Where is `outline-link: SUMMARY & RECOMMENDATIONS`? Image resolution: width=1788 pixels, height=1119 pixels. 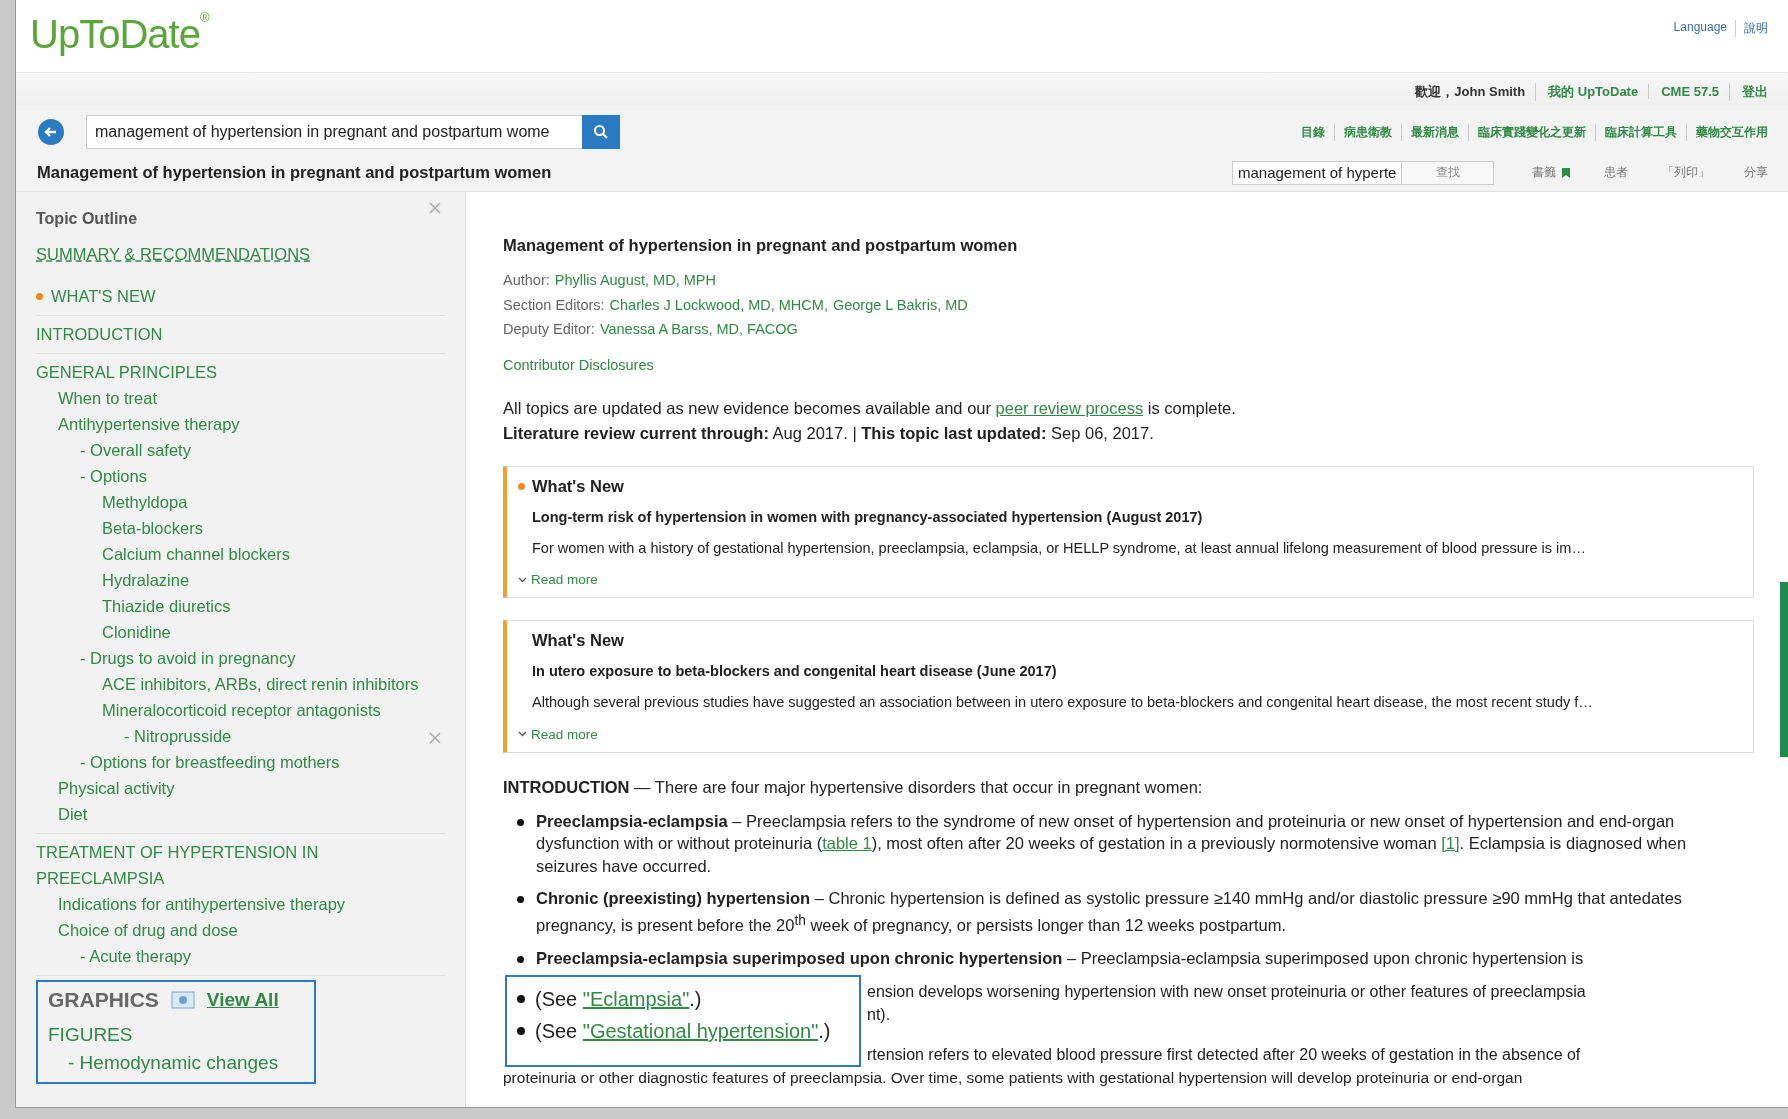
outline-link: SUMMARY & RECOMMENDATIONS is located at coordinates (240, 254).